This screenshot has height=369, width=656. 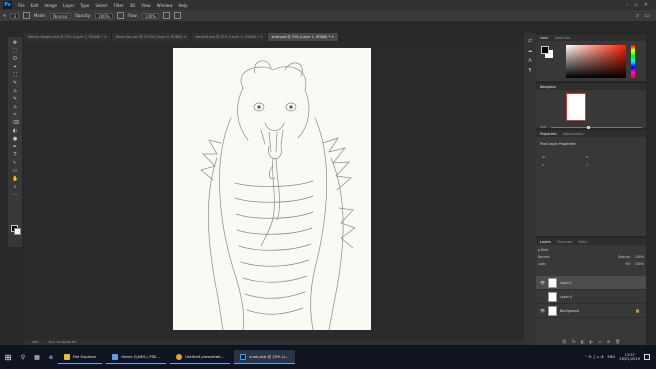 What do you see at coordinates (627, 5) in the screenshot?
I see `minimize-button: –` at bounding box center [627, 5].